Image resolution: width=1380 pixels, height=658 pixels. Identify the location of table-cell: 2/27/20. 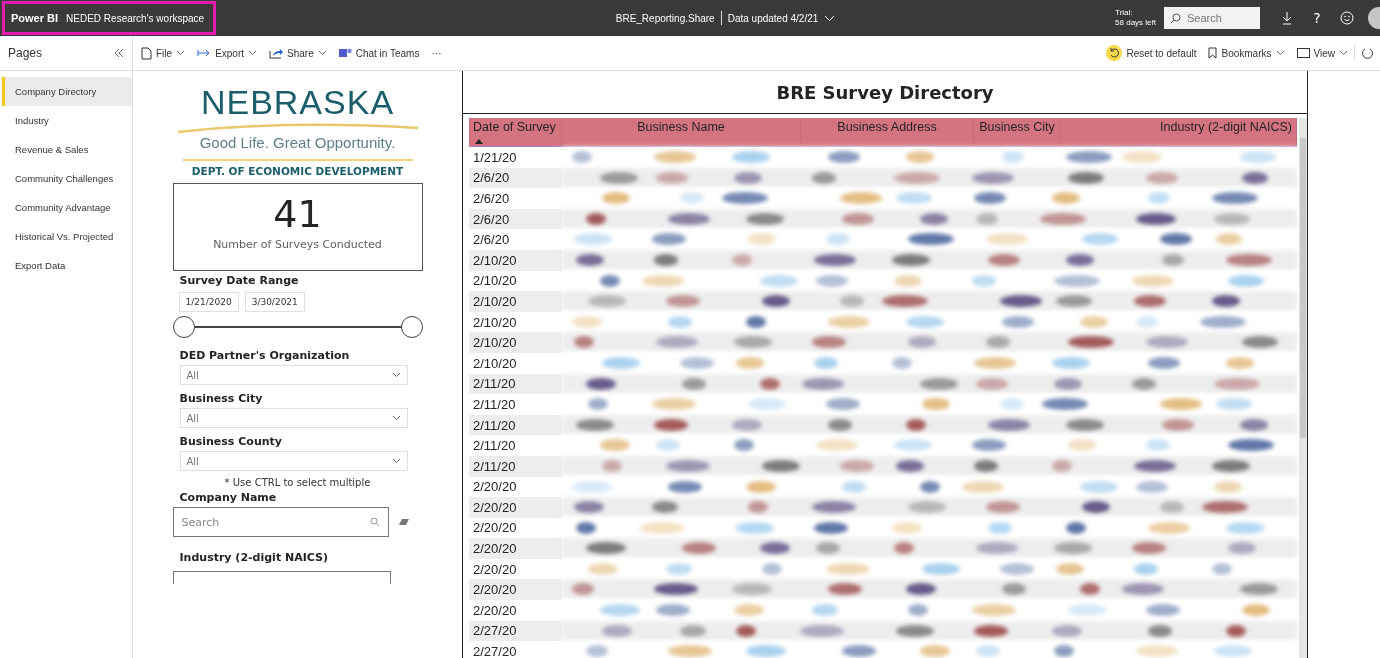
(515, 631).